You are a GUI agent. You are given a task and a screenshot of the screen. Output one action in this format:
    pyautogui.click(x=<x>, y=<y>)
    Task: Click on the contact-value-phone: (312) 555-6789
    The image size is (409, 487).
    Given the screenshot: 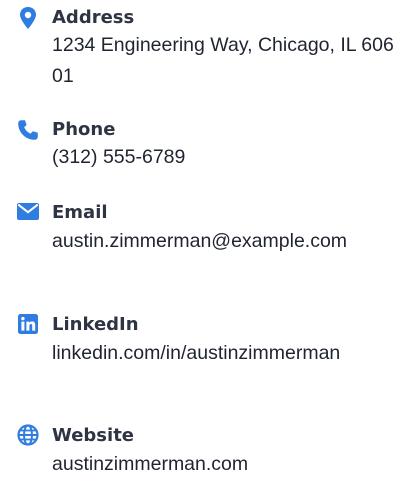 What is the action you would take?
    pyautogui.click(x=119, y=157)
    